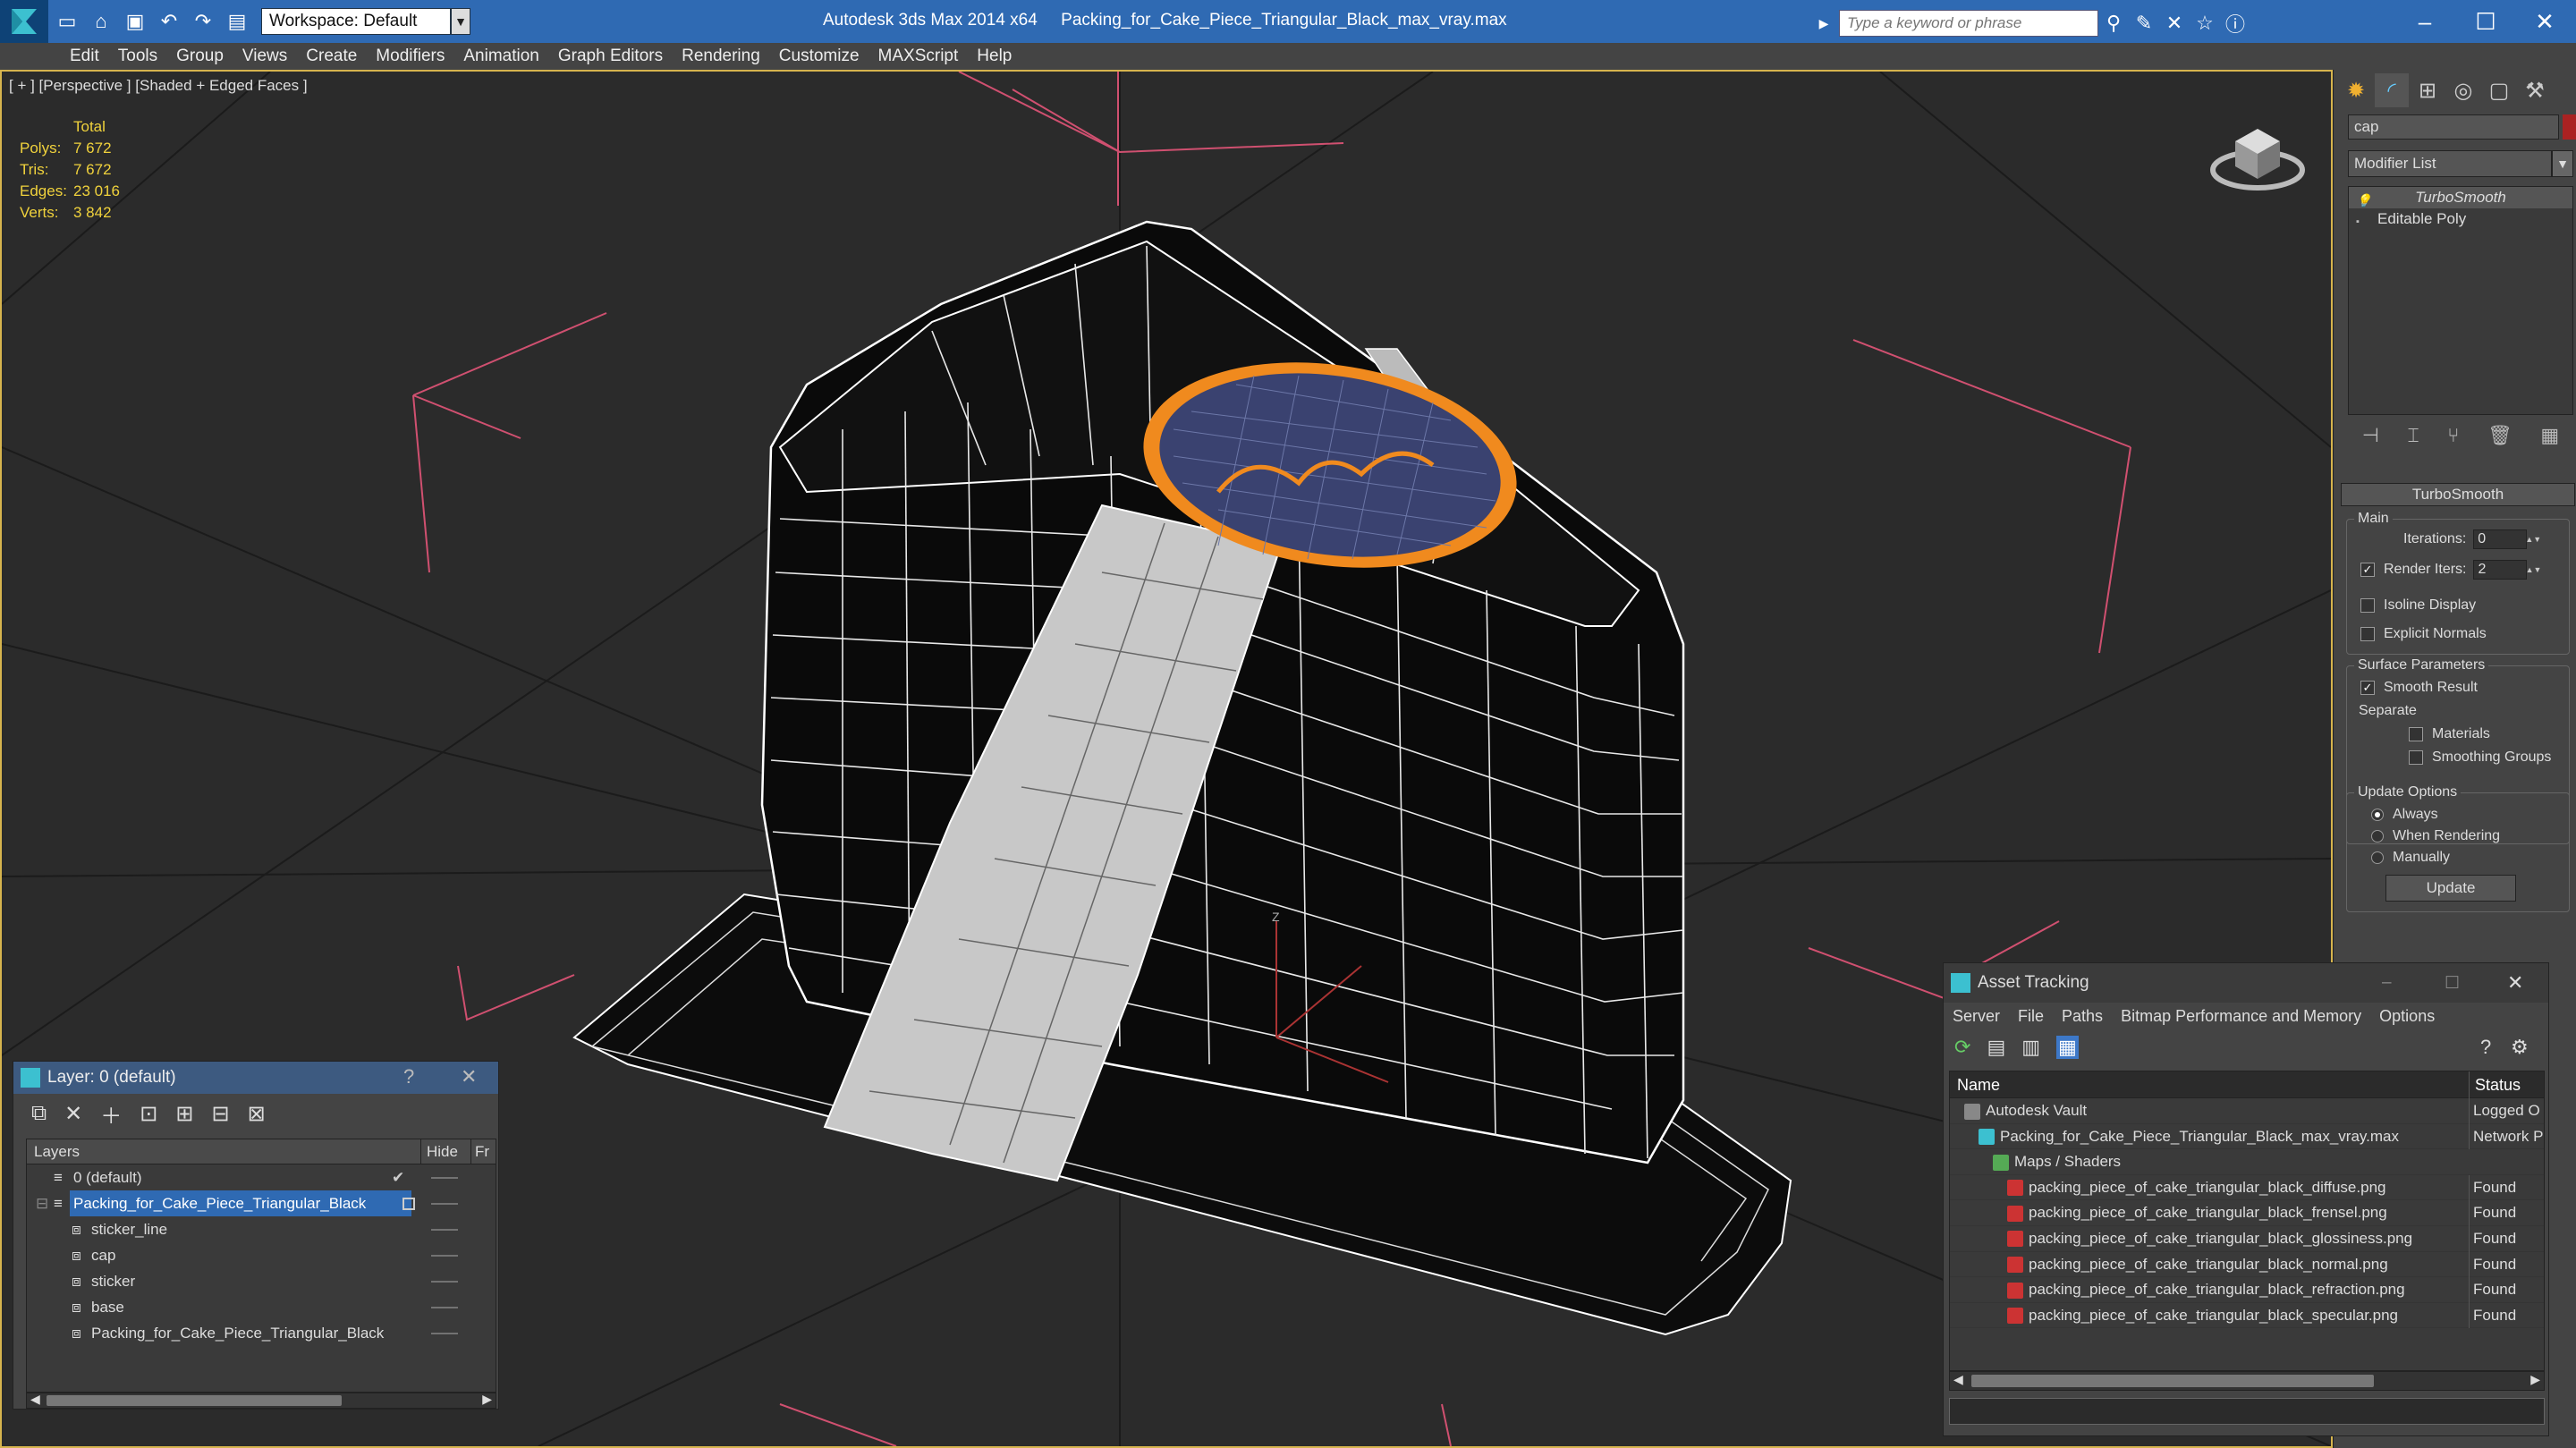  What do you see at coordinates (2460, 197) in the screenshot?
I see `stack-item-turbosmooth: 💡 TurboSmooth` at bounding box center [2460, 197].